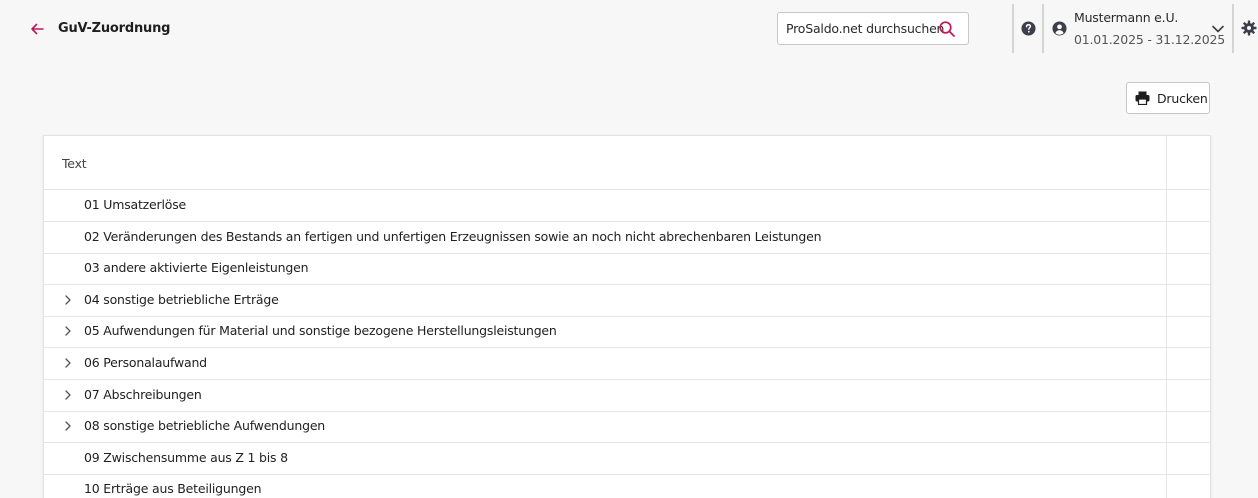 The height and width of the screenshot is (498, 1258). What do you see at coordinates (143, 394) in the screenshot?
I see `row-label: 07 Abschreibungen` at bounding box center [143, 394].